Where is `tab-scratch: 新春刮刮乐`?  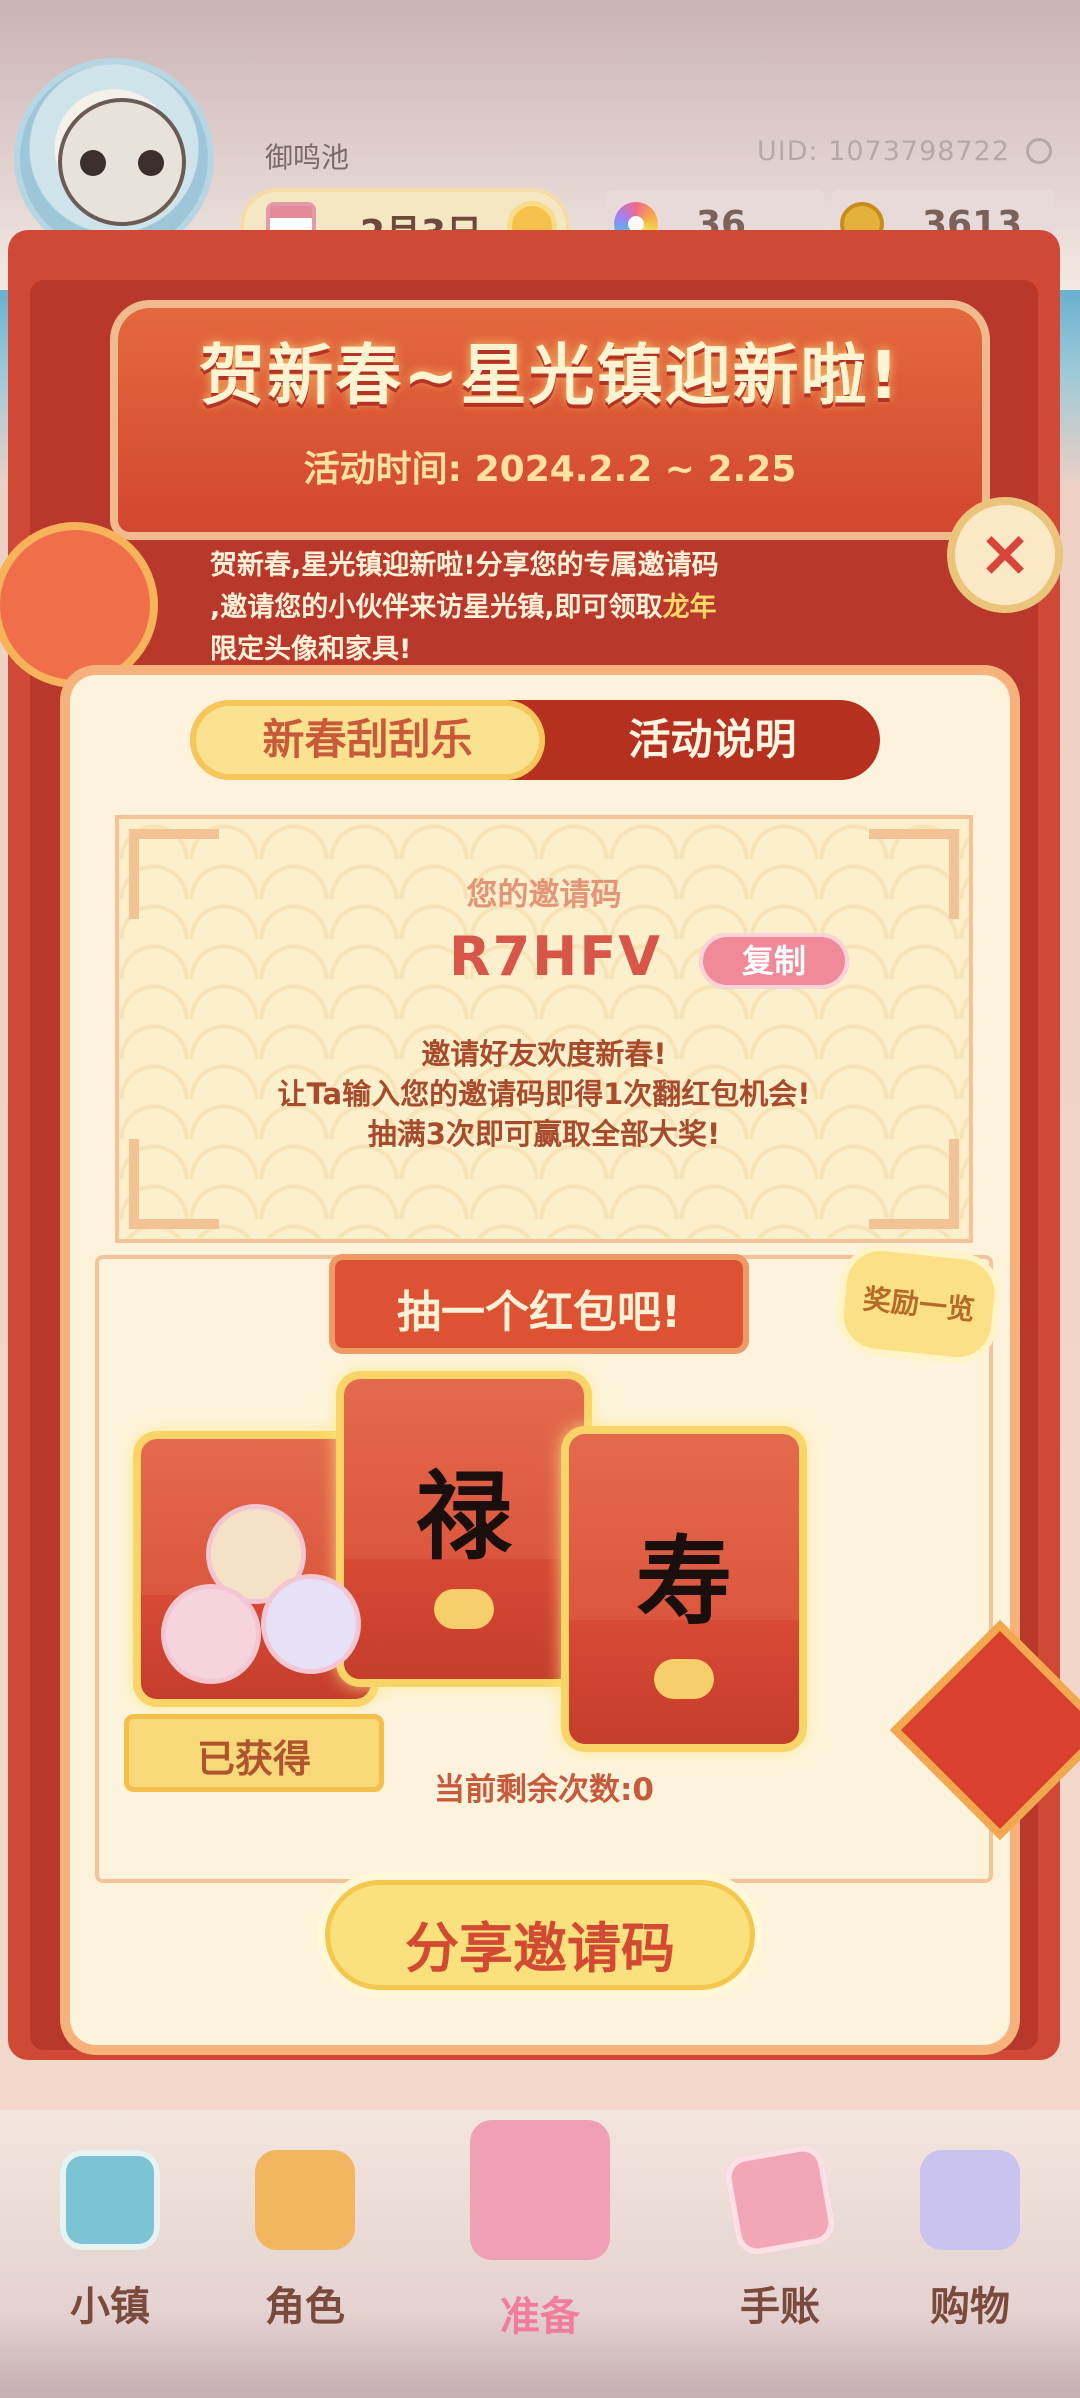 tab-scratch: 新春刮刮乐 is located at coordinates (367, 740).